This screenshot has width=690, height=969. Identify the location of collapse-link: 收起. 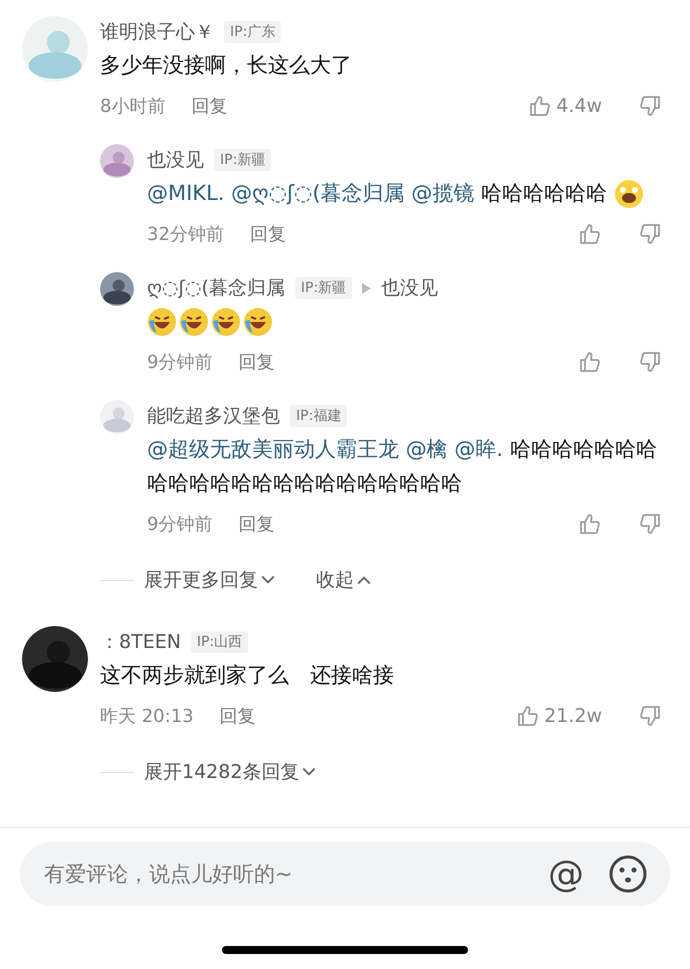
(344, 580).